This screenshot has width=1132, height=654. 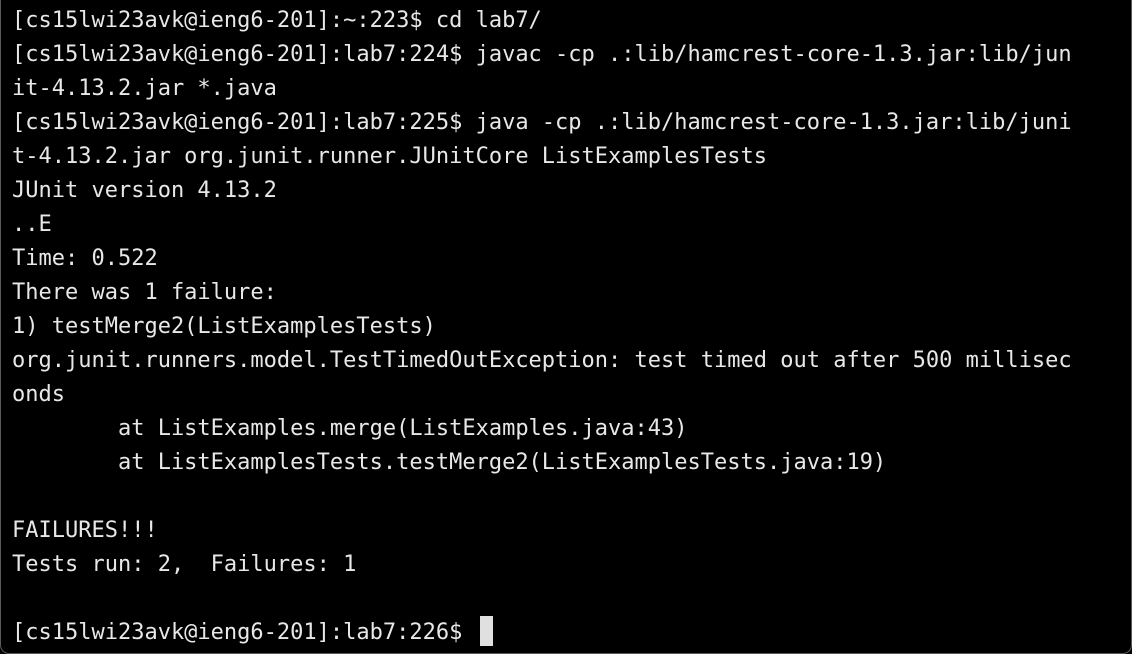 I want to click on output-line: JUnit version 4.13.2, so click(x=144, y=190).